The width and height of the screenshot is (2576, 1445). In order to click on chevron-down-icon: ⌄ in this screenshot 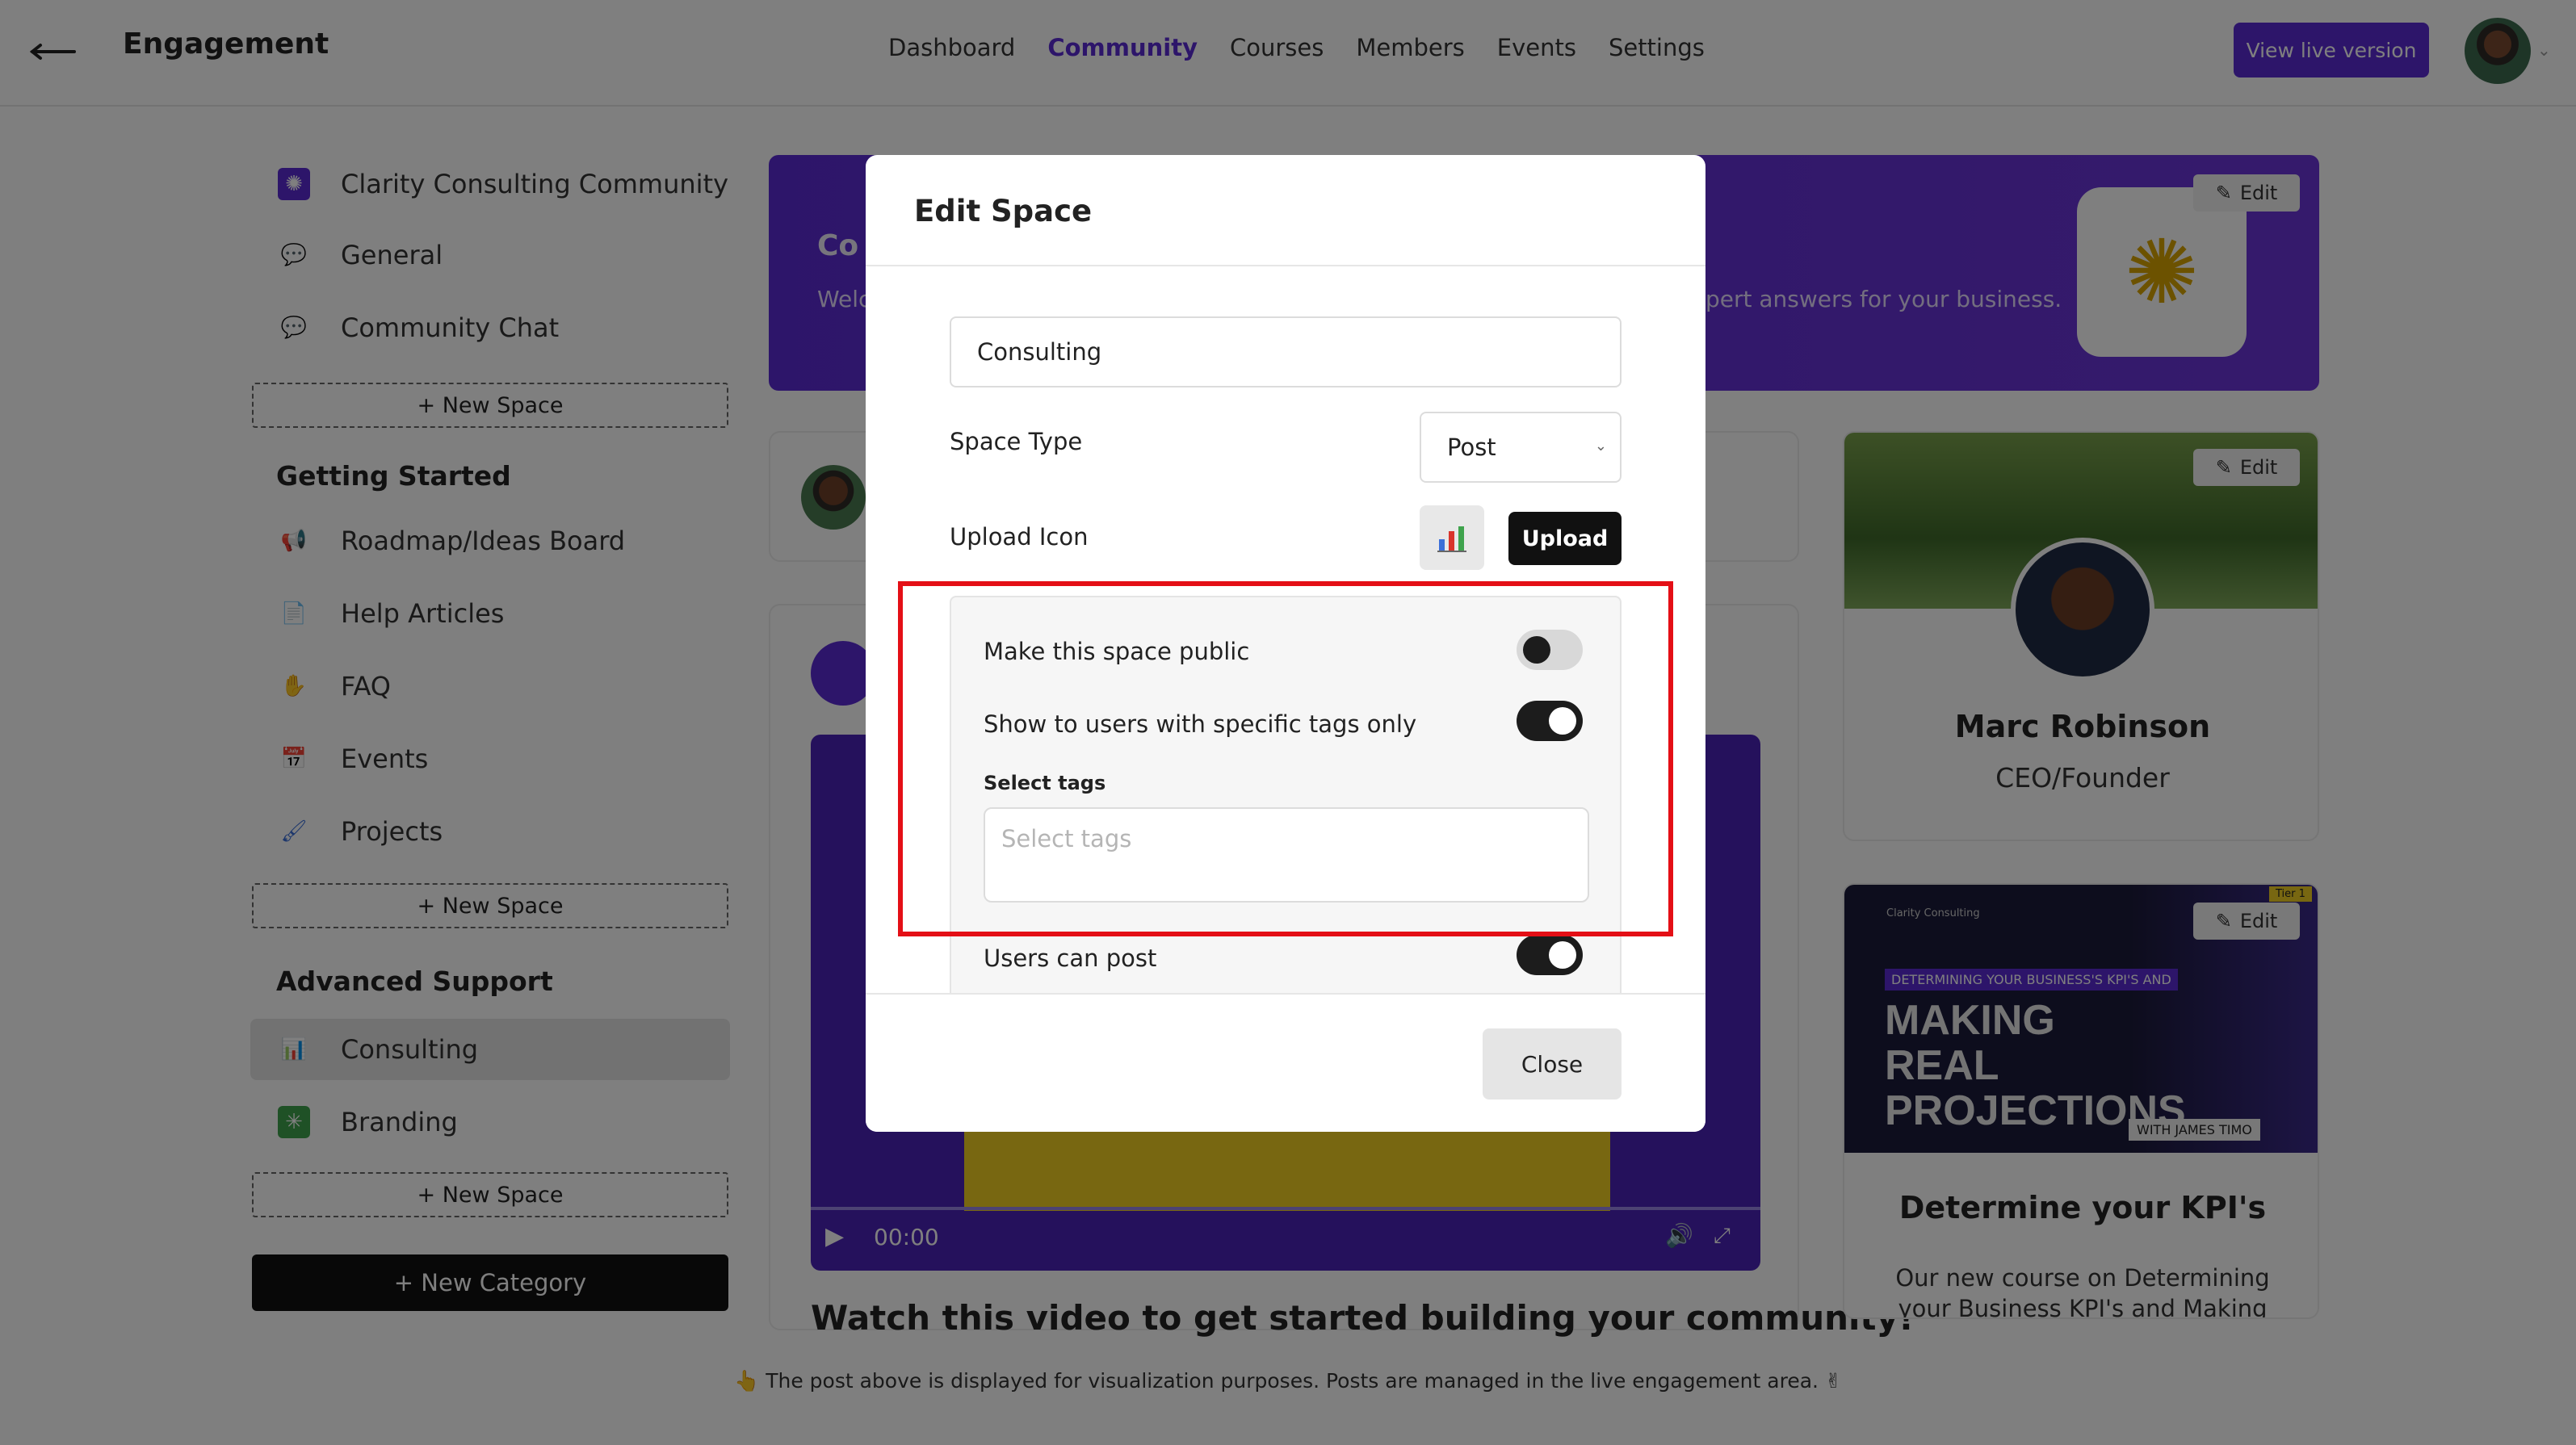, I will do `click(1600, 446)`.